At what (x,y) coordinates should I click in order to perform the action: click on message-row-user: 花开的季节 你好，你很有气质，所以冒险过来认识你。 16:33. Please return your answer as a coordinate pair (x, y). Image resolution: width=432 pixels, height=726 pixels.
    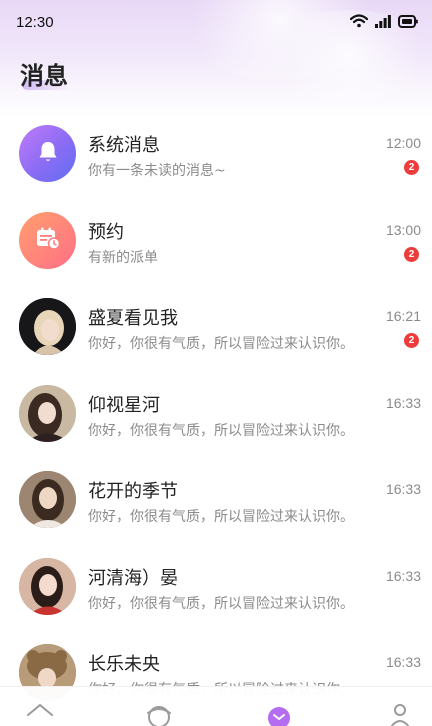
    Looking at the image, I should click on (216, 501).